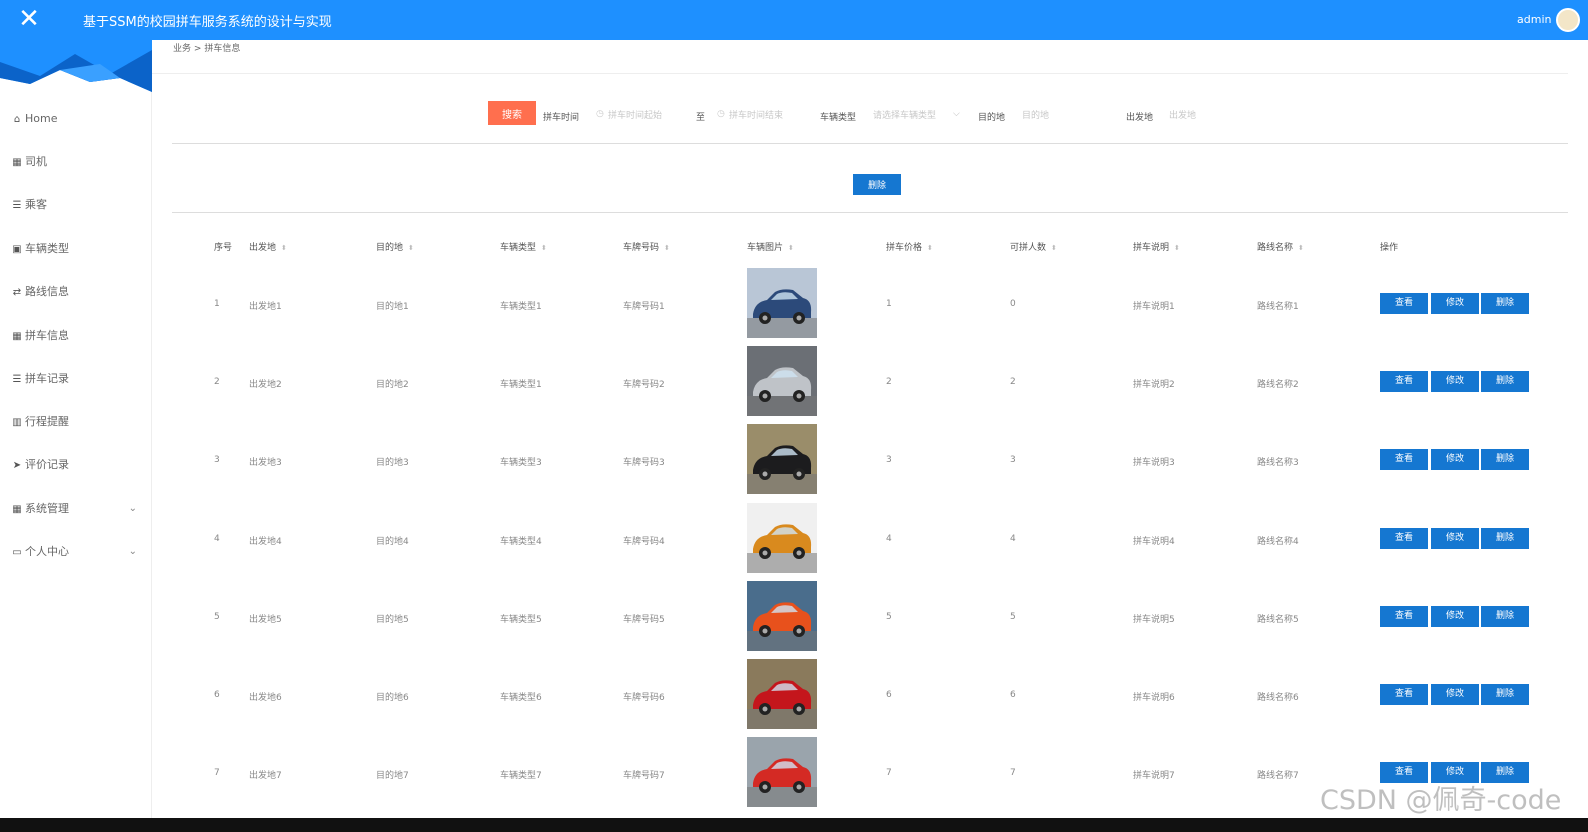  I want to click on search-button: 搜索, so click(512, 113).